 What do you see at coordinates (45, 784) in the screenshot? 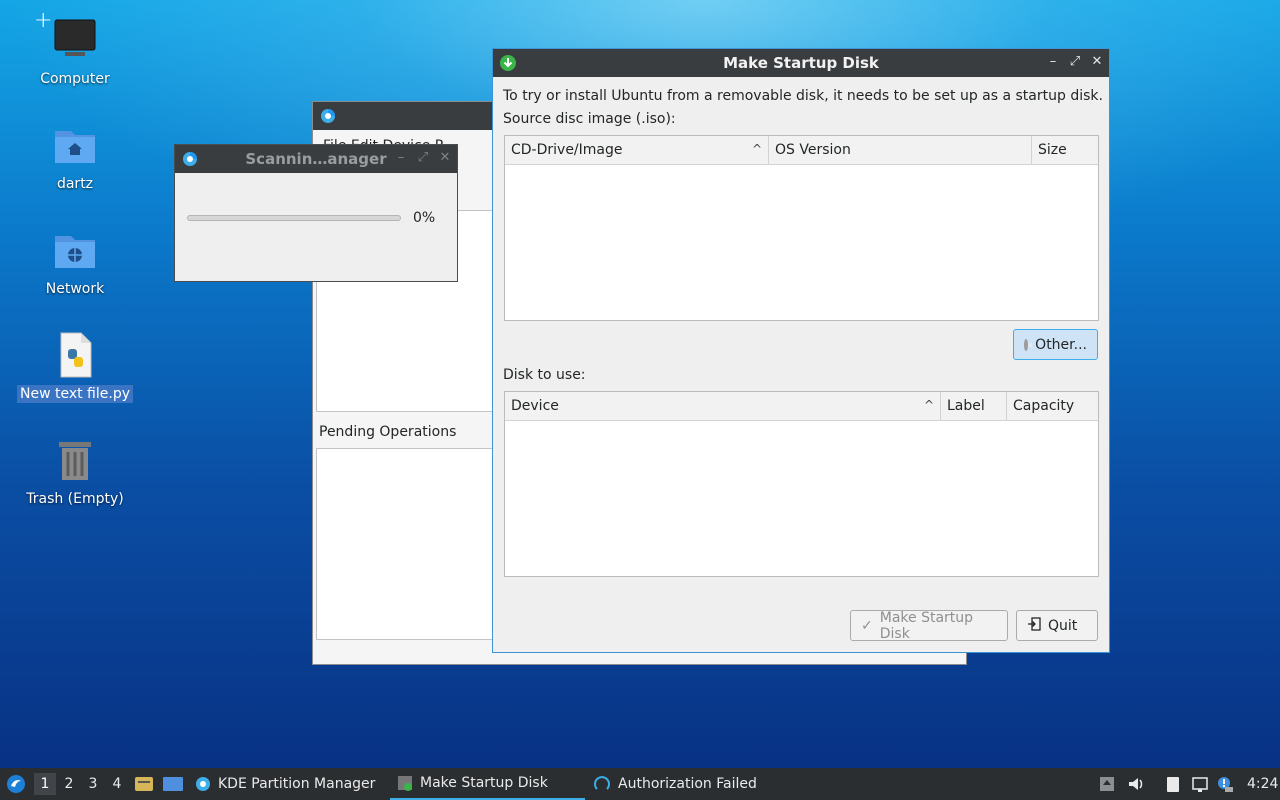
I see `workspace-1: 1` at bounding box center [45, 784].